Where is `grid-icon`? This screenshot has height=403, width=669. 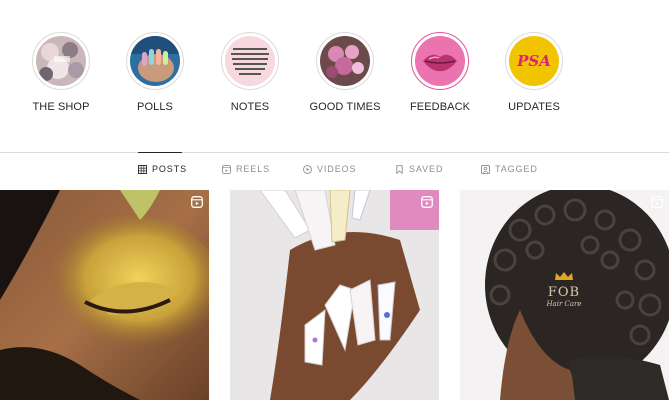 grid-icon is located at coordinates (142, 169).